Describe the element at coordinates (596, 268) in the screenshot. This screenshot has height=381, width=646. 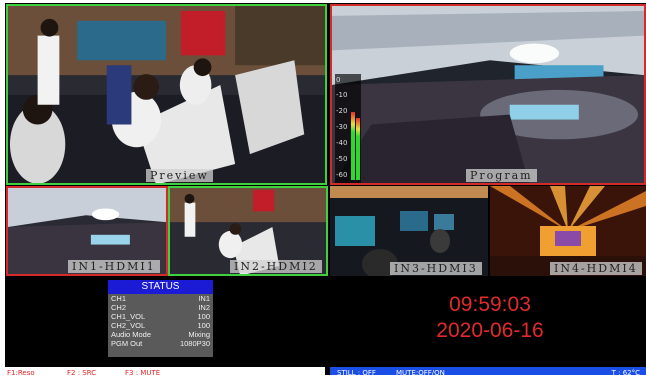
I see `in4-label: IN4-HDMI4` at that location.